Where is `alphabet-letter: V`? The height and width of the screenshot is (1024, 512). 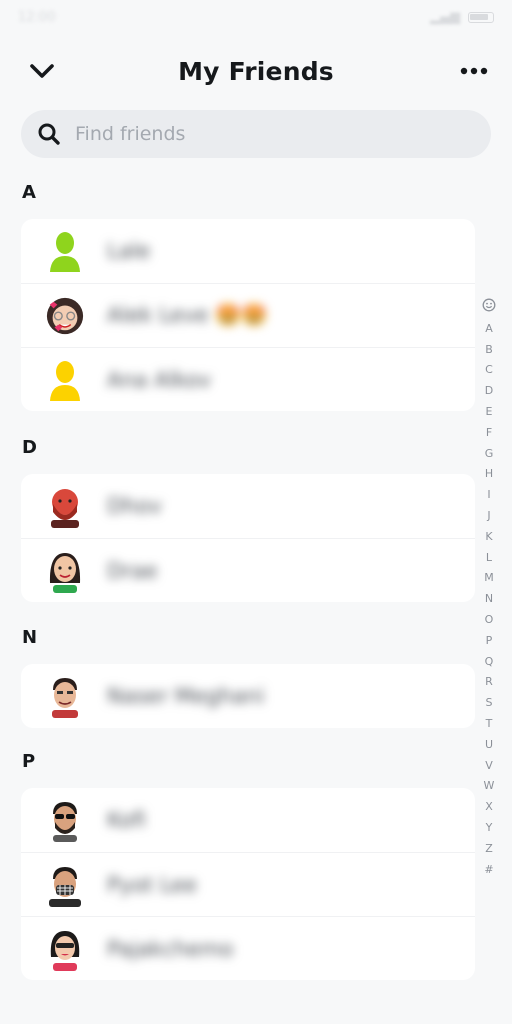 alphabet-letter: V is located at coordinates (489, 766).